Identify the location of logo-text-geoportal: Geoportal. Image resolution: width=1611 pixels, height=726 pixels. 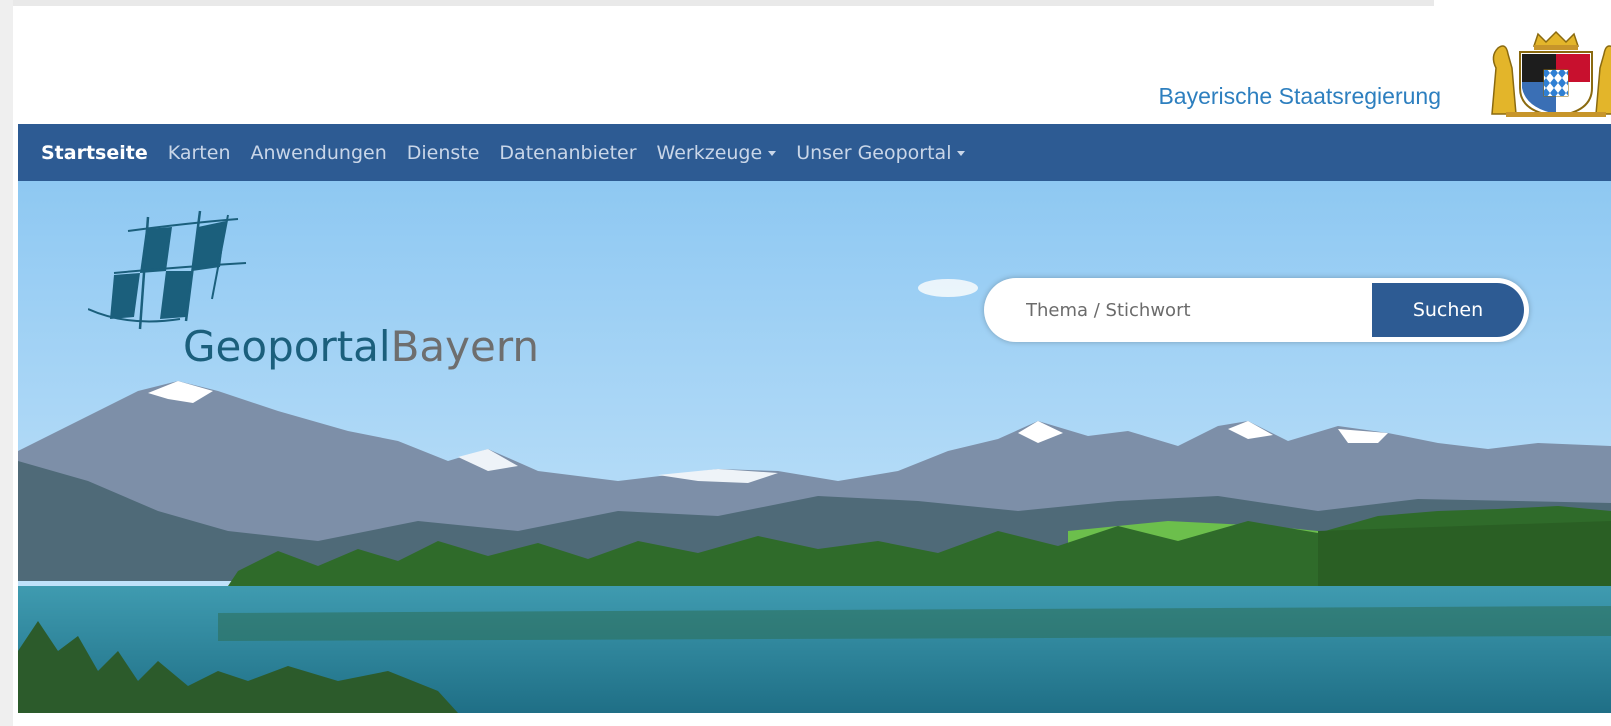
(287, 346).